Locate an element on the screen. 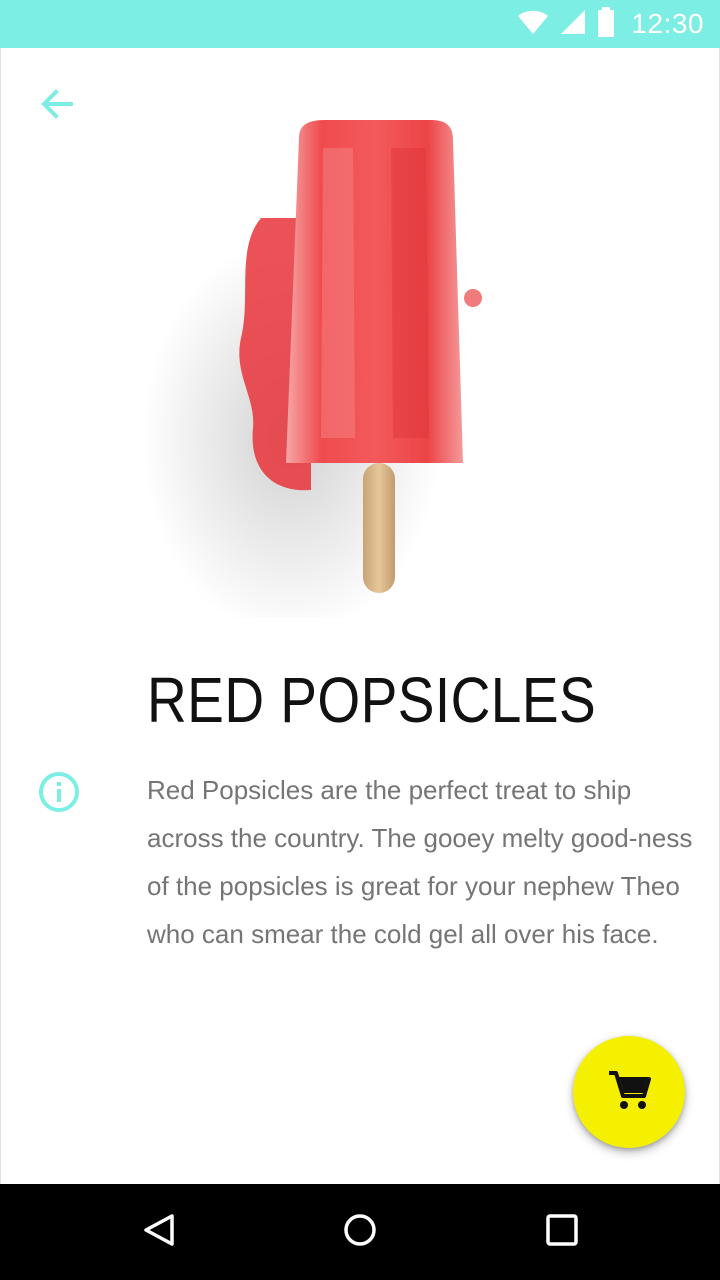 Image resolution: width=720 pixels, height=1280 pixels. status-icons: 12:30 is located at coordinates (610, 24).